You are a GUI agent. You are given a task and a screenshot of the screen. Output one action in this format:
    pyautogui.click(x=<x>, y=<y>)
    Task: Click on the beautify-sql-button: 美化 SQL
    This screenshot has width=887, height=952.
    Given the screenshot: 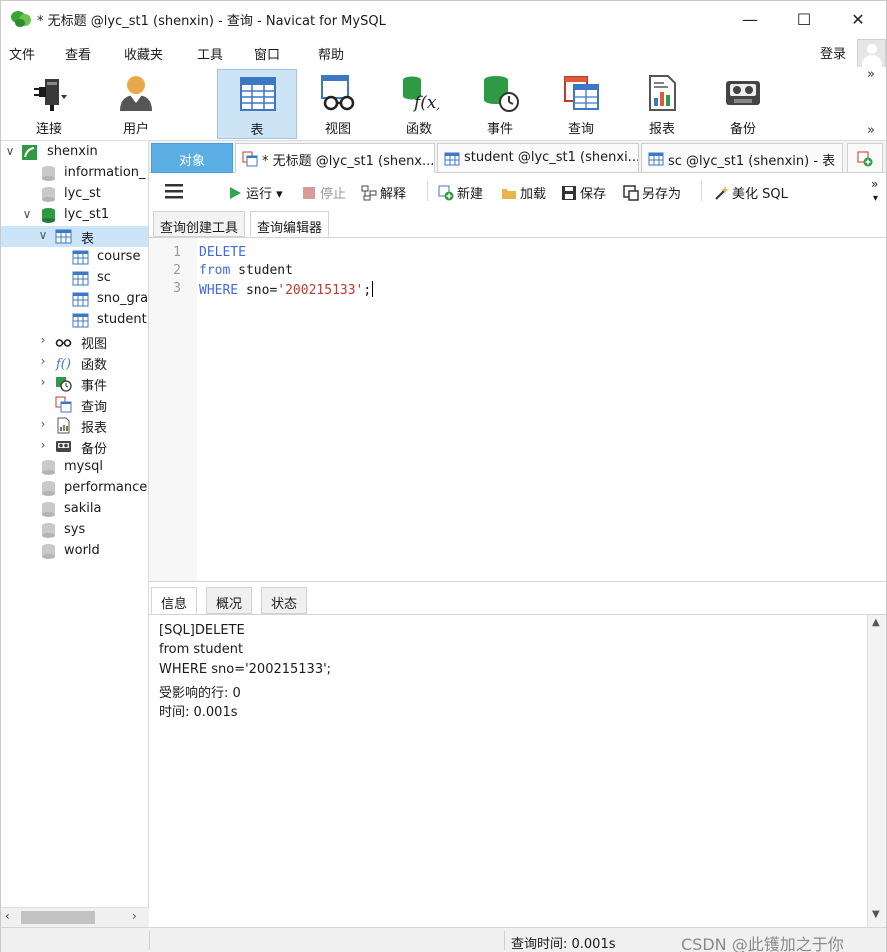 What is the action you would take?
    pyautogui.click(x=750, y=192)
    